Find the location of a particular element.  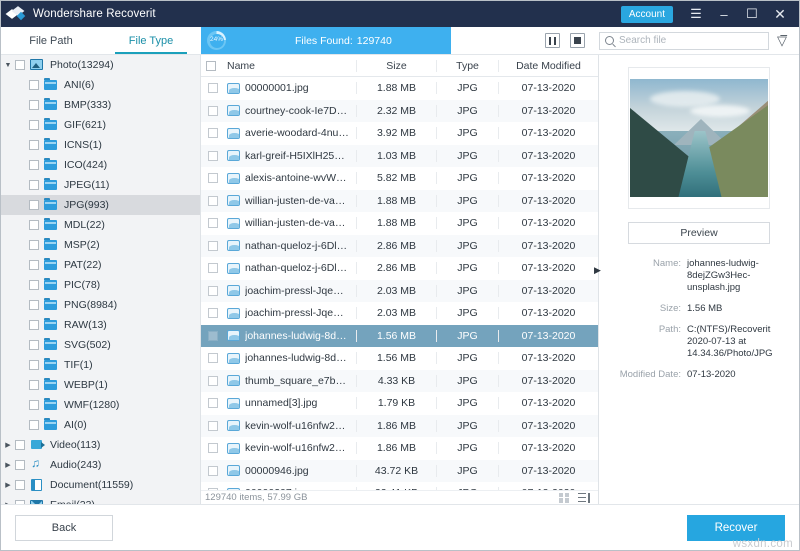

tree-category-document: ▶ Document(11559) is located at coordinates (100, 485).